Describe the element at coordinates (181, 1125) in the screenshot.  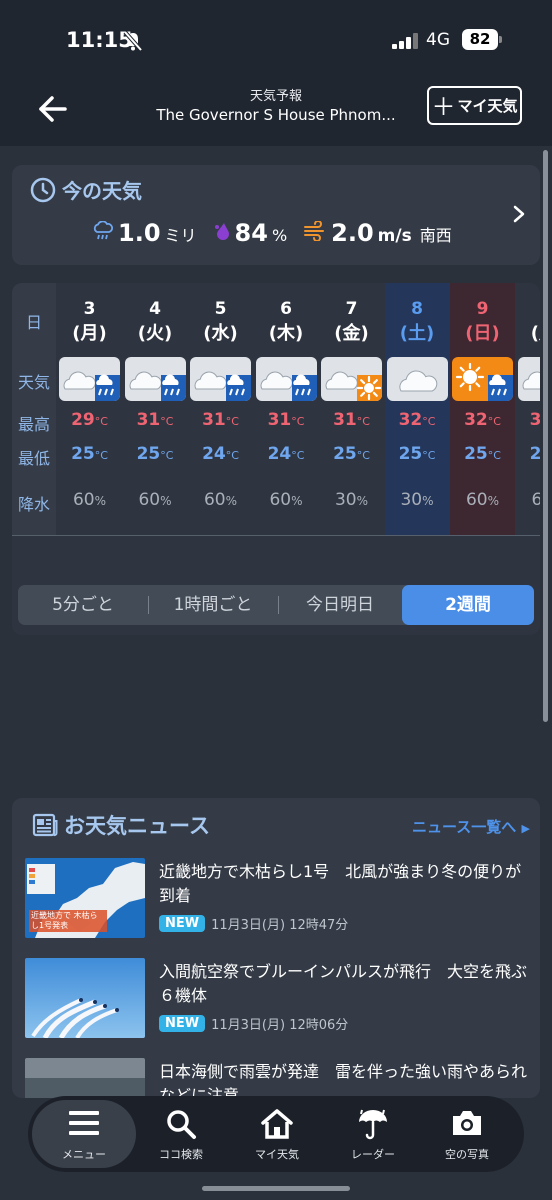
I see `search-icon` at that location.